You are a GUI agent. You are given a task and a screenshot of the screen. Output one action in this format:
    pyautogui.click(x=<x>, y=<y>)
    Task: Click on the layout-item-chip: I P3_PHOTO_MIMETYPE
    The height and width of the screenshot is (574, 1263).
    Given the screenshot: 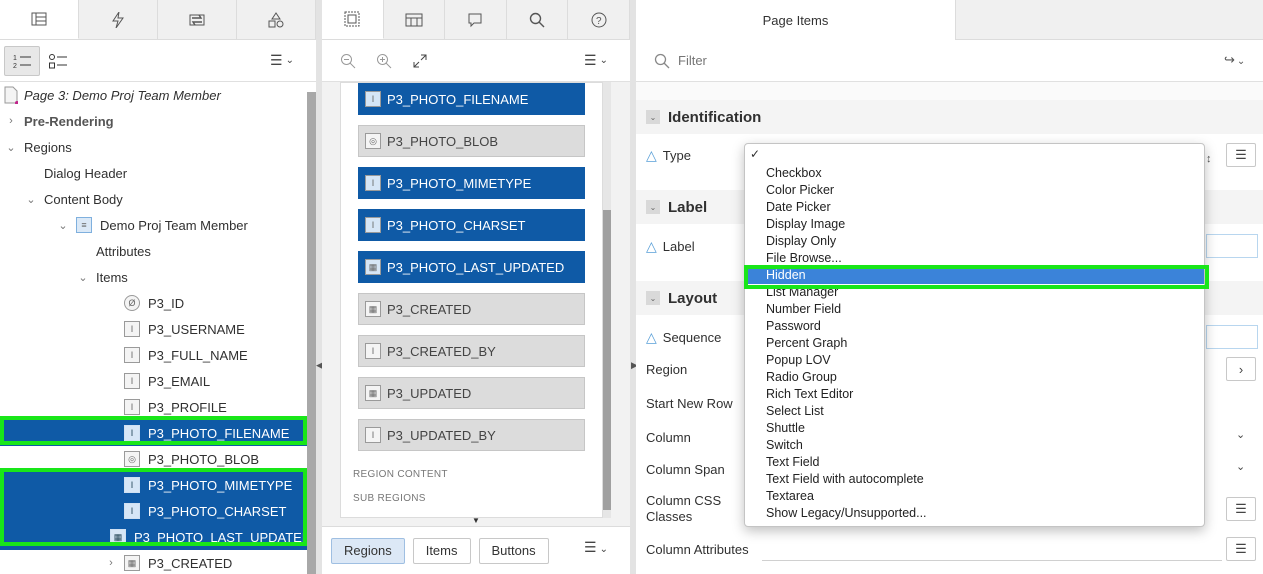 What is the action you would take?
    pyautogui.click(x=471, y=183)
    